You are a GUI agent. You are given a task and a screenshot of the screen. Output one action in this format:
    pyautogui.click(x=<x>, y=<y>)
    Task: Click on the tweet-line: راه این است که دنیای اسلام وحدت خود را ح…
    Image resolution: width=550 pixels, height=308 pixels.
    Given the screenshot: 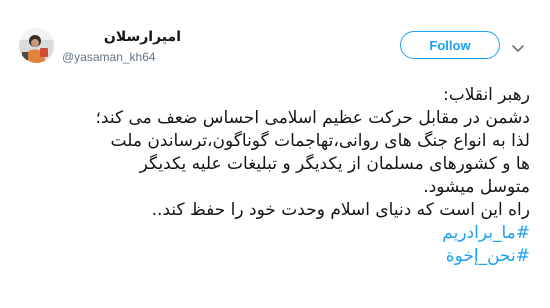 What is the action you would take?
    pyautogui.click(x=340, y=210)
    